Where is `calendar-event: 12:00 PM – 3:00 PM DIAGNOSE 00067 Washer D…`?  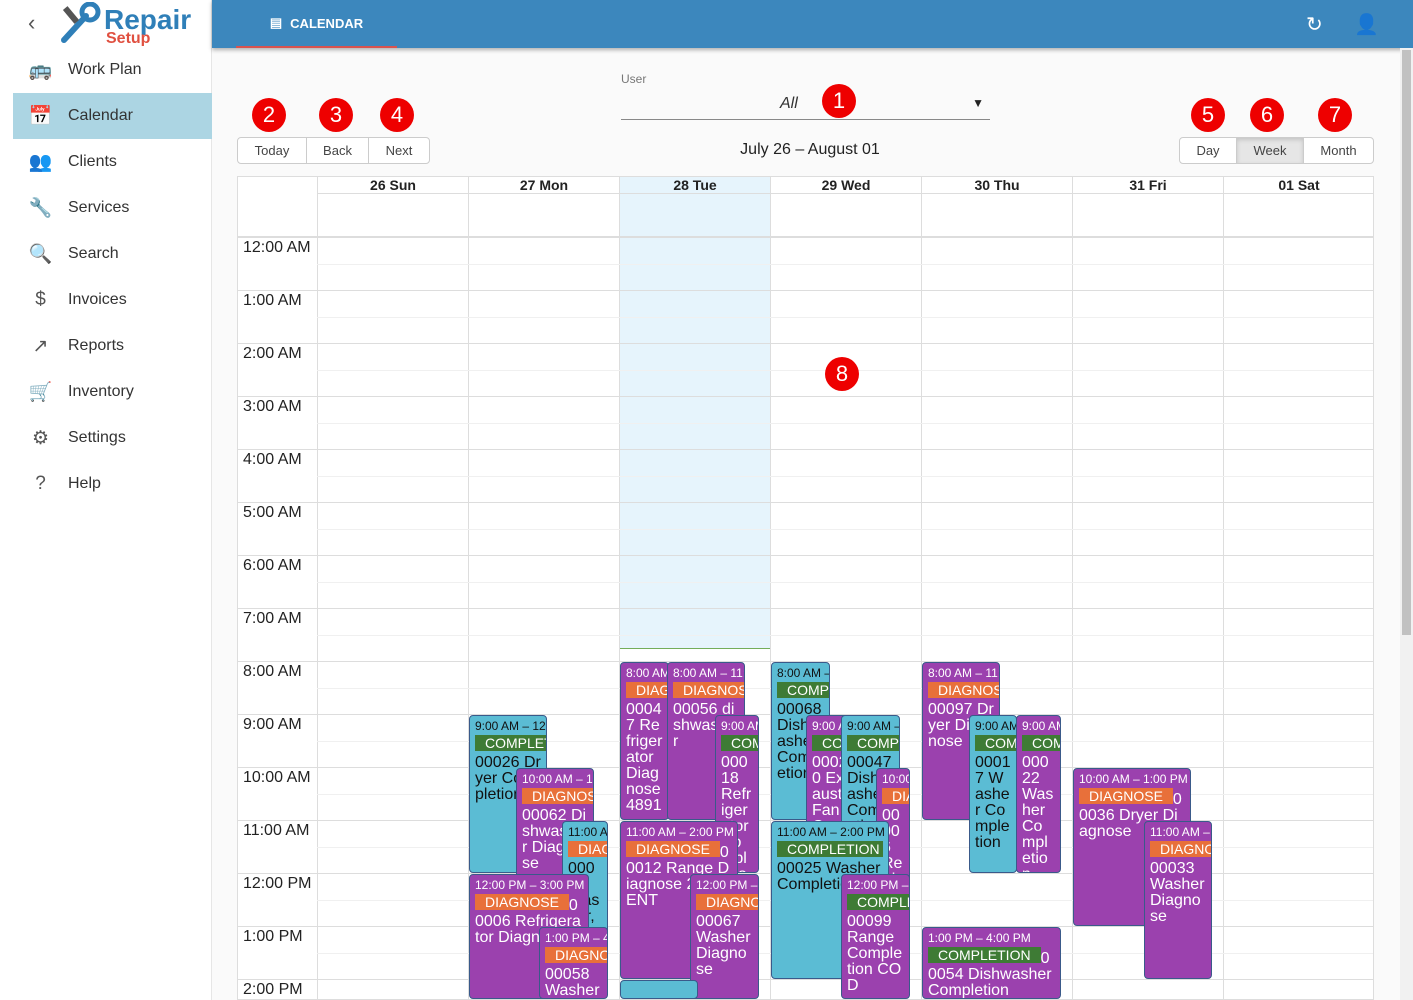
calendar-event: 12:00 PM – 3:00 PM DIAGNOSE 00067 Washer D… is located at coordinates (724, 936).